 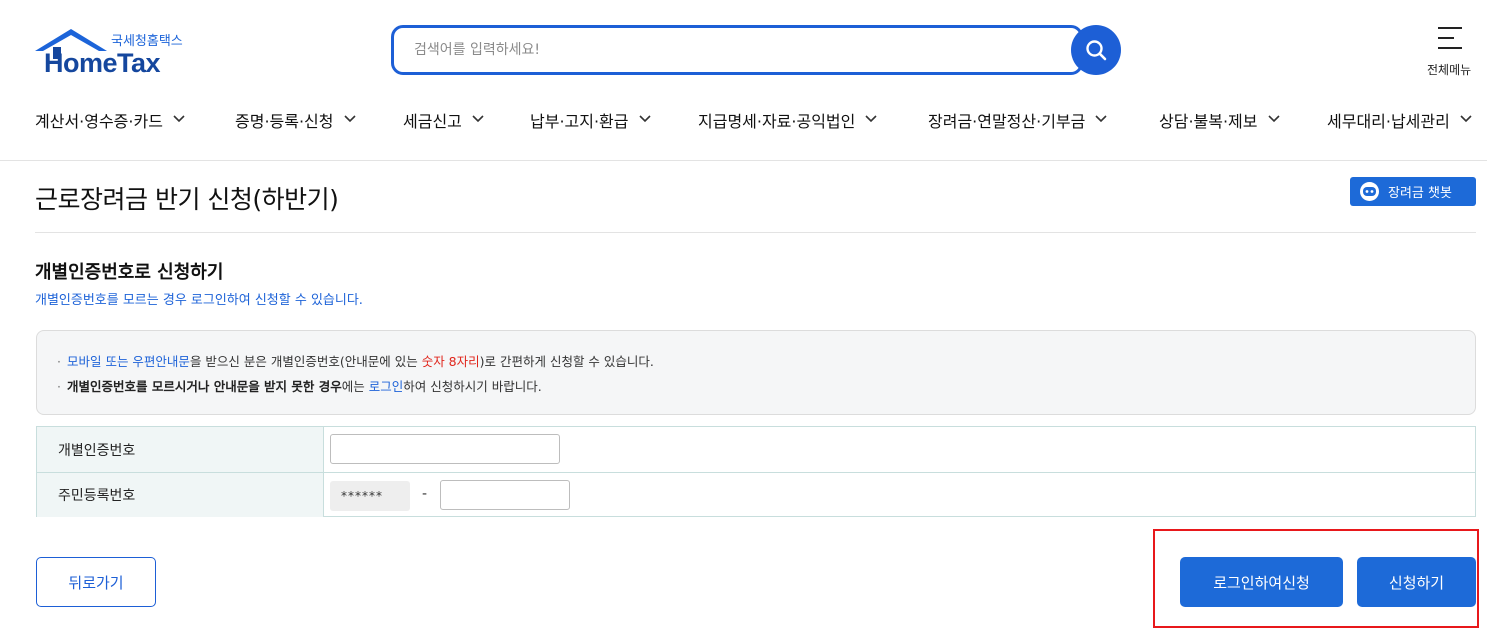 I want to click on logo-title: HomeTax, so click(x=102, y=63).